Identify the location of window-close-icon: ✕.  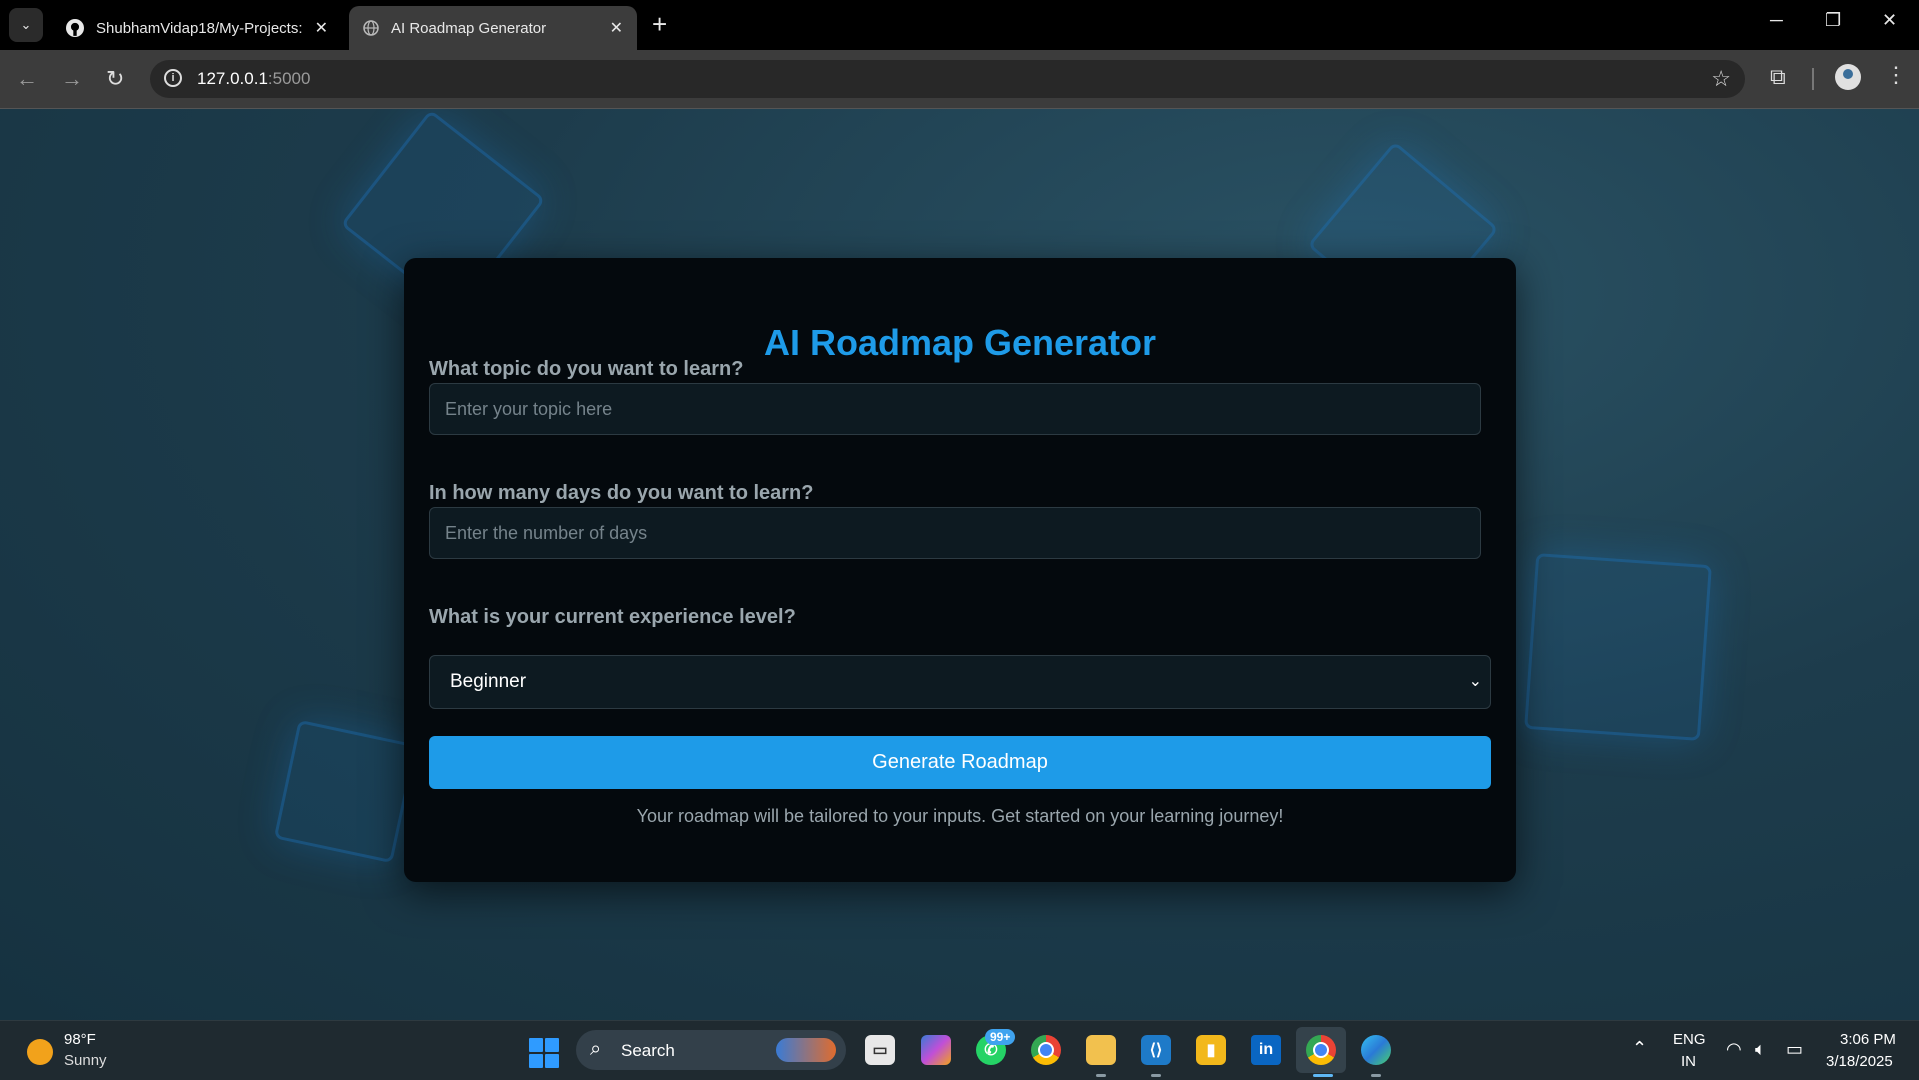
(1889, 20).